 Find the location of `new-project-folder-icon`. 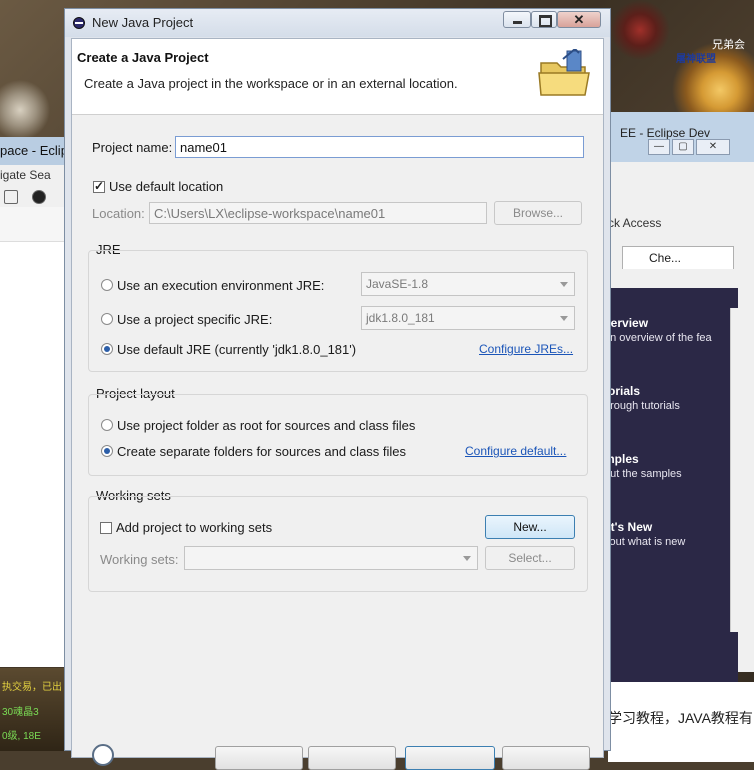

new-project-folder-icon is located at coordinates (564, 72).